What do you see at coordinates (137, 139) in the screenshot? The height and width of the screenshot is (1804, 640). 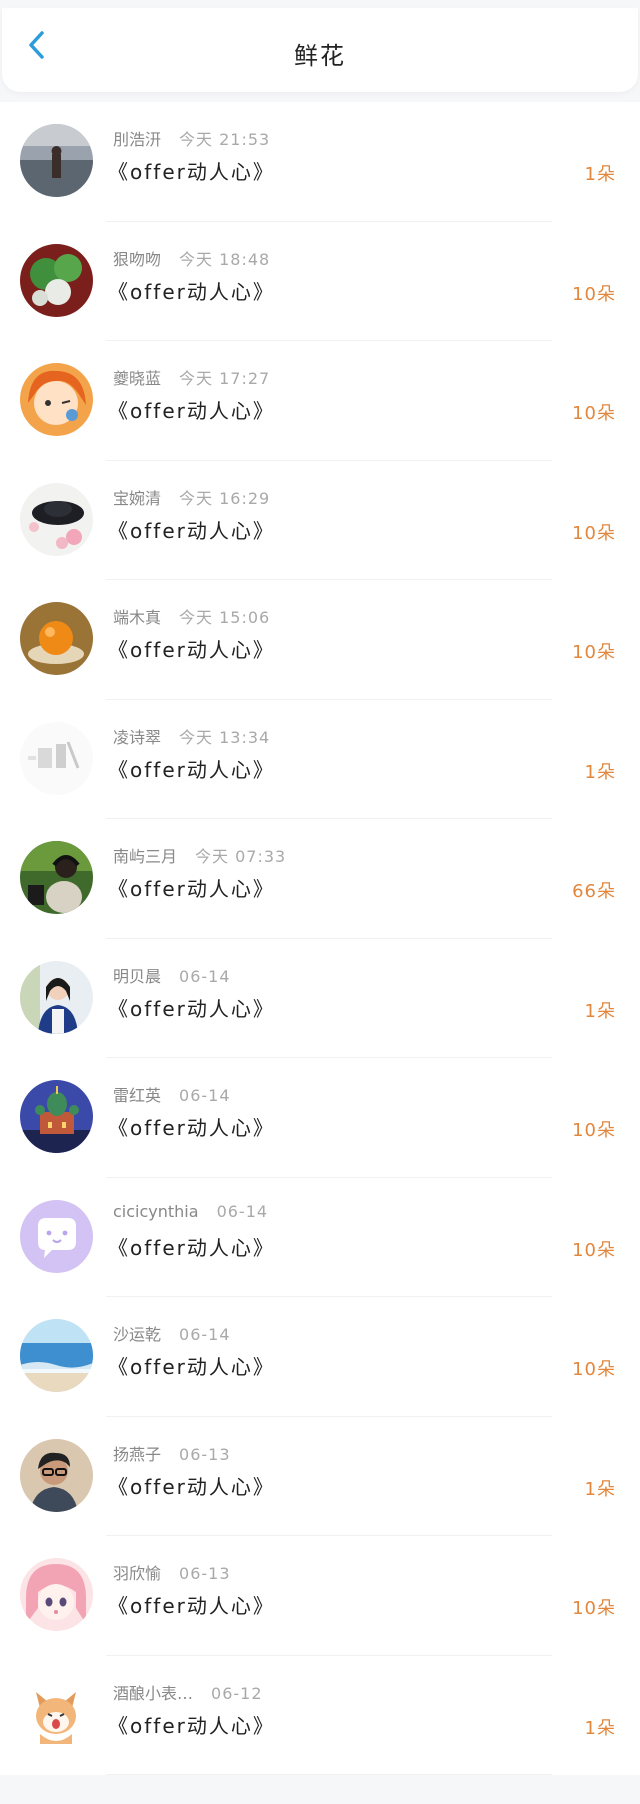 I see `sender-name: 刖浩汧` at bounding box center [137, 139].